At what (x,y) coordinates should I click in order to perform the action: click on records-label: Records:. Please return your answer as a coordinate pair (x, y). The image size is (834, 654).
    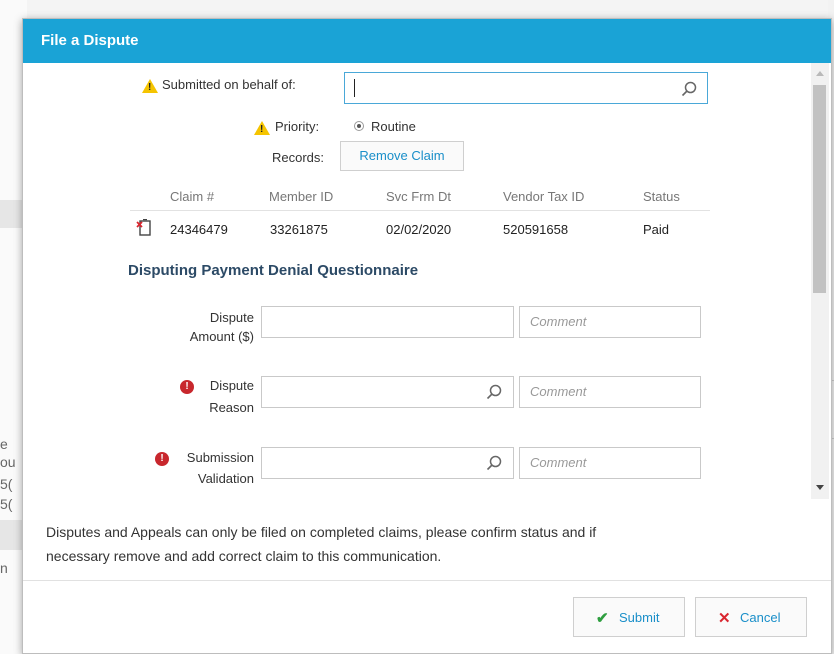
    Looking at the image, I should click on (298, 157).